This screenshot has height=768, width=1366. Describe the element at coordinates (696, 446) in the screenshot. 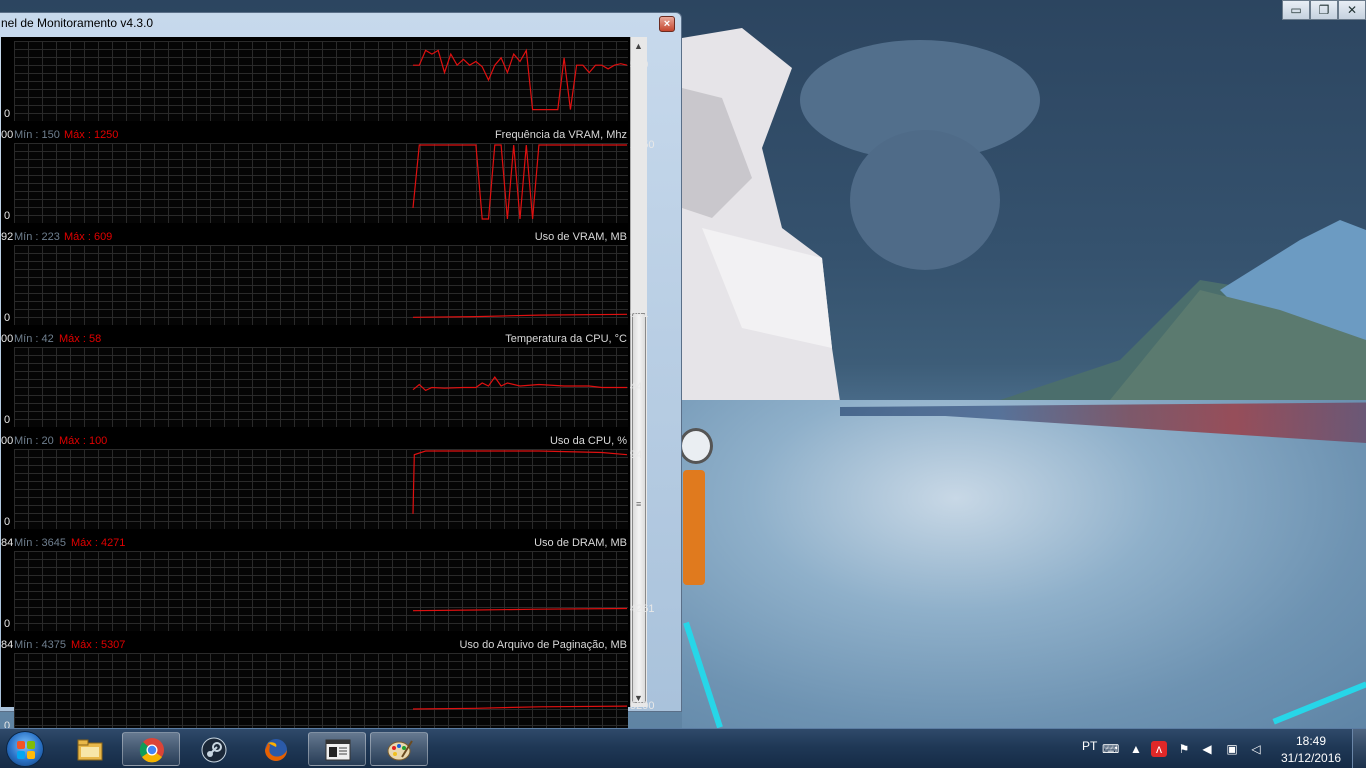

I see `astronaut-helmet` at that location.